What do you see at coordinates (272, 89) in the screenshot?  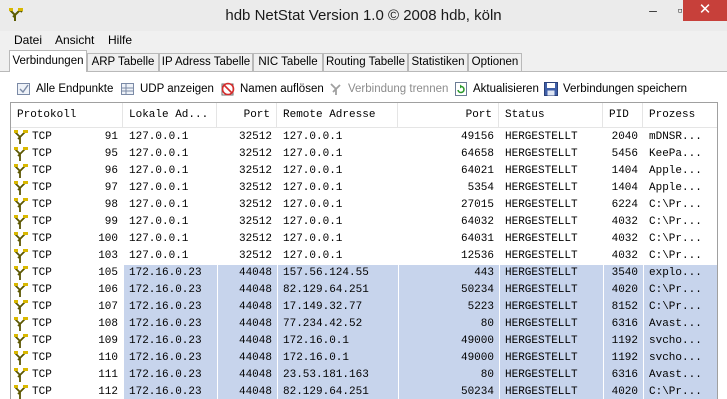 I see `namen-aufloesen-button: Namen auflösen` at bounding box center [272, 89].